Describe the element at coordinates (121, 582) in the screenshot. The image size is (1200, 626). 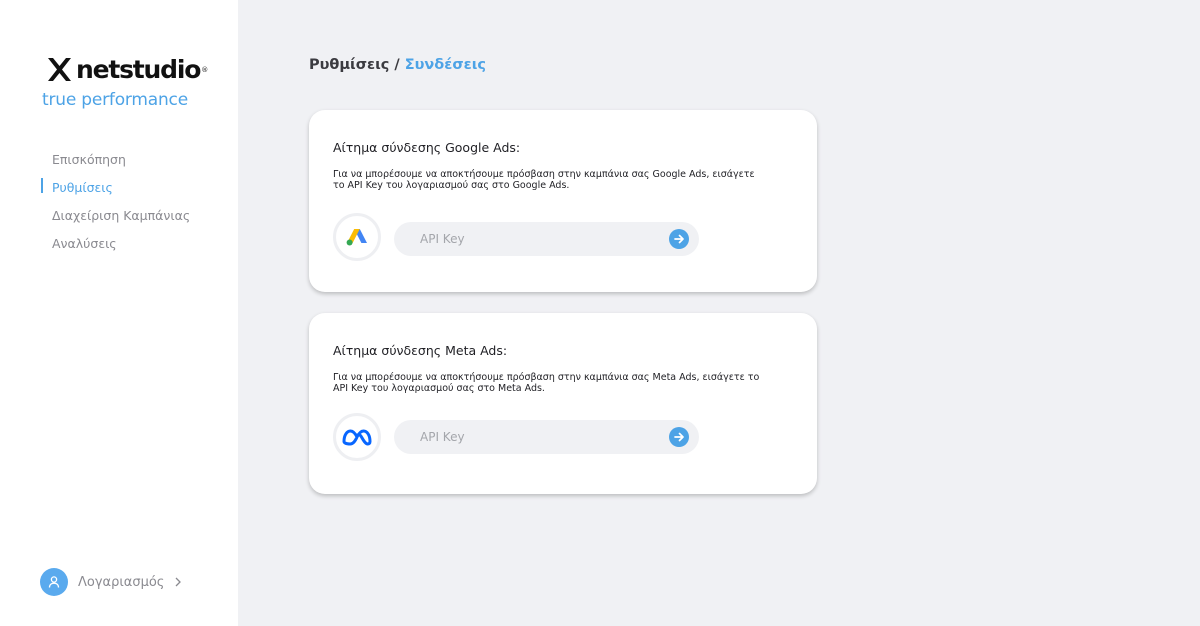
I see `account-label: Λογαριασμός` at that location.